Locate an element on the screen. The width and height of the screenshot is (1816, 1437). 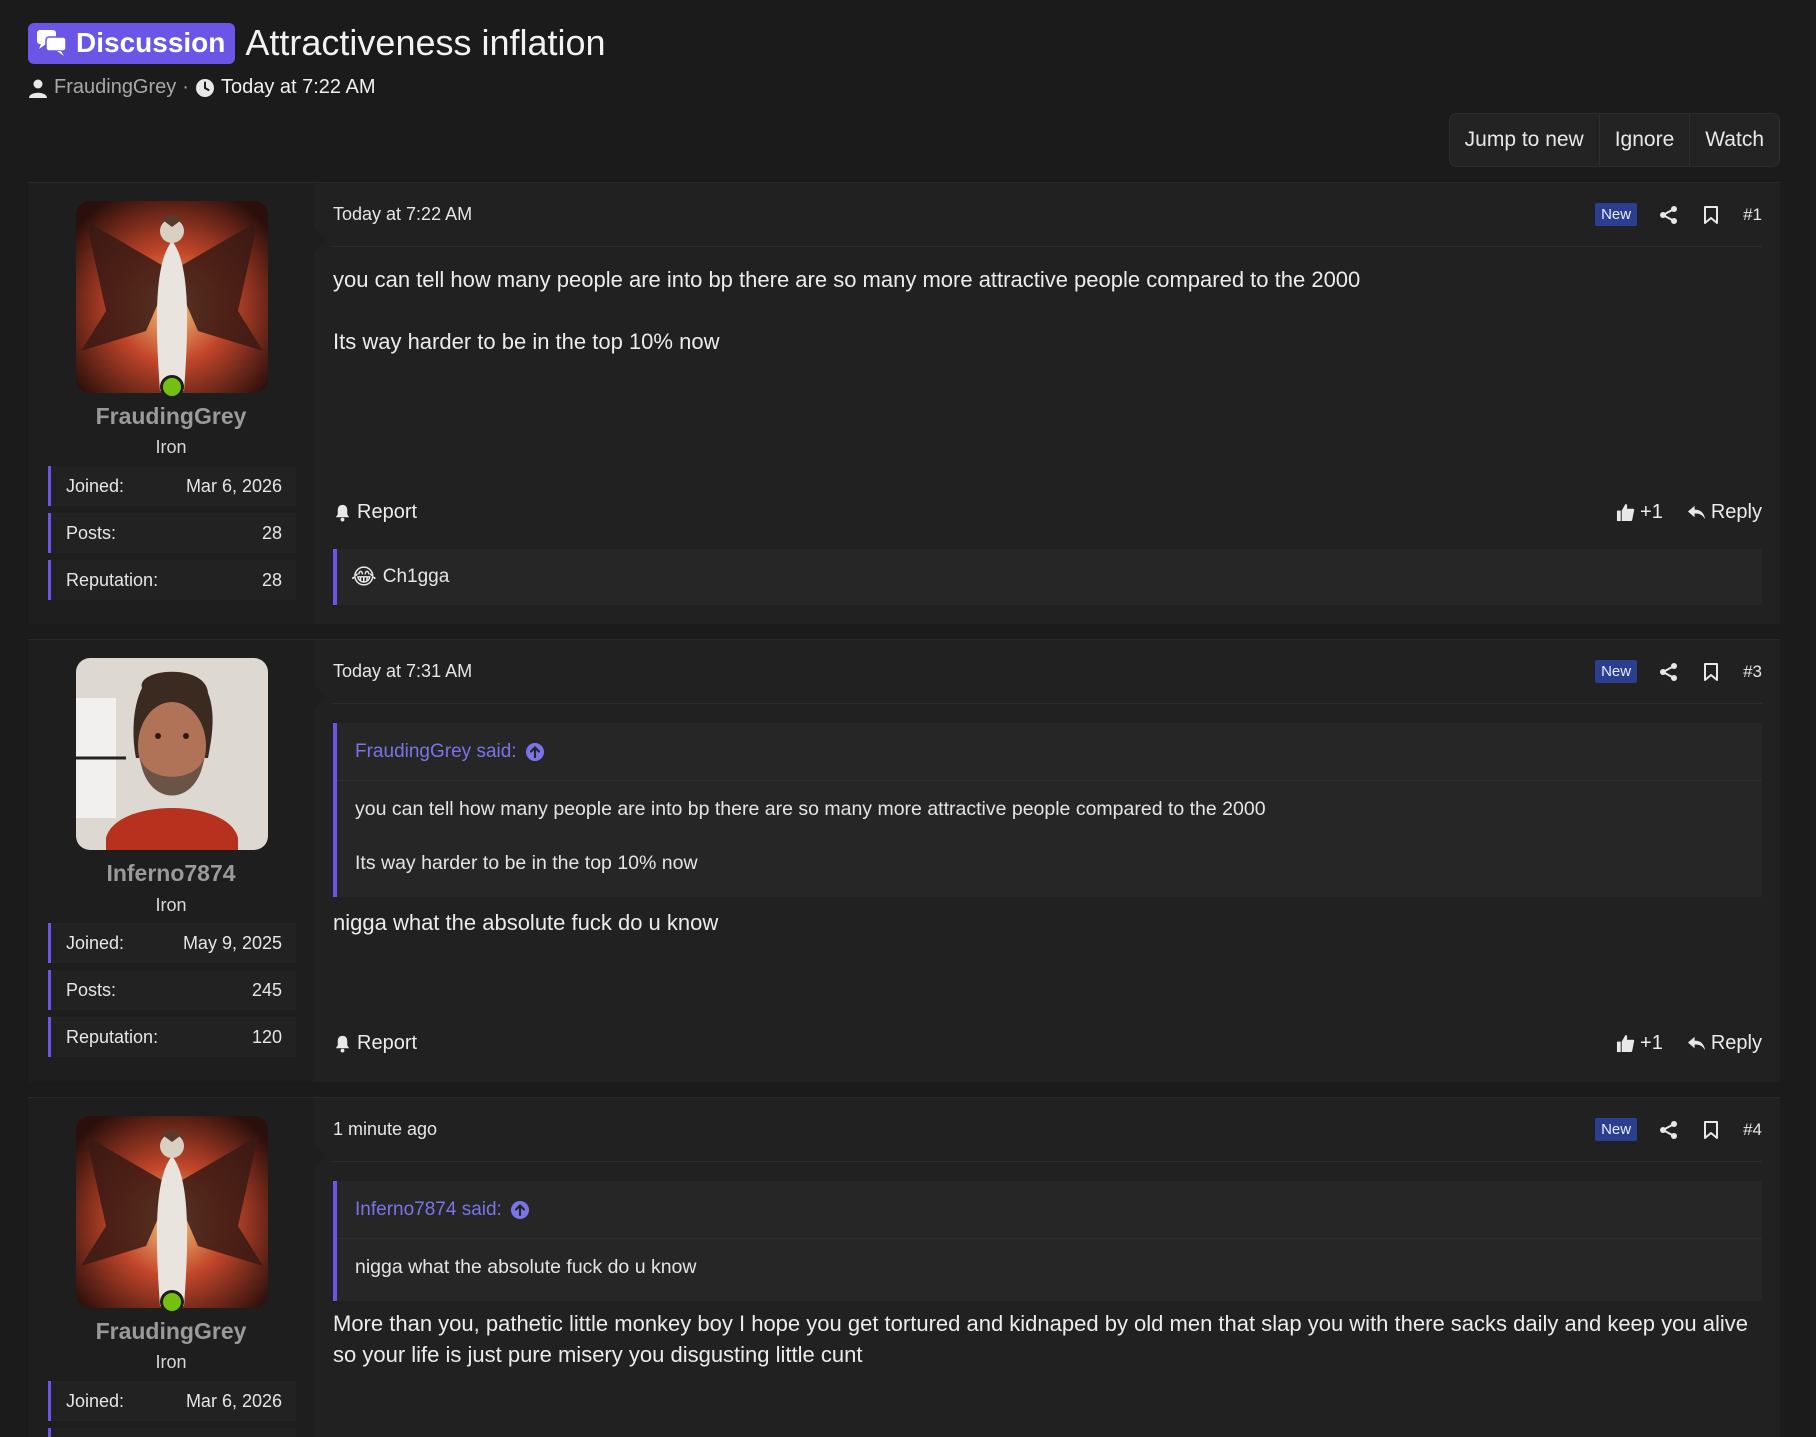
quote-header: FraudingGrey said: is located at coordinates (1049, 752).